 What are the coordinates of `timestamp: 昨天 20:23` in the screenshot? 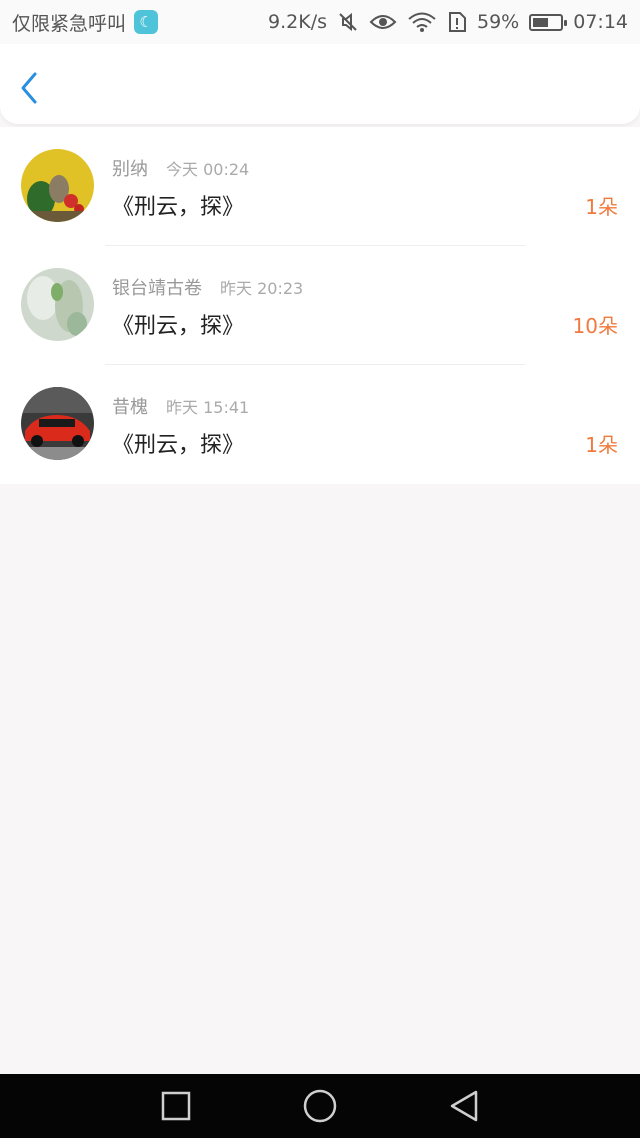 It's located at (262, 288).